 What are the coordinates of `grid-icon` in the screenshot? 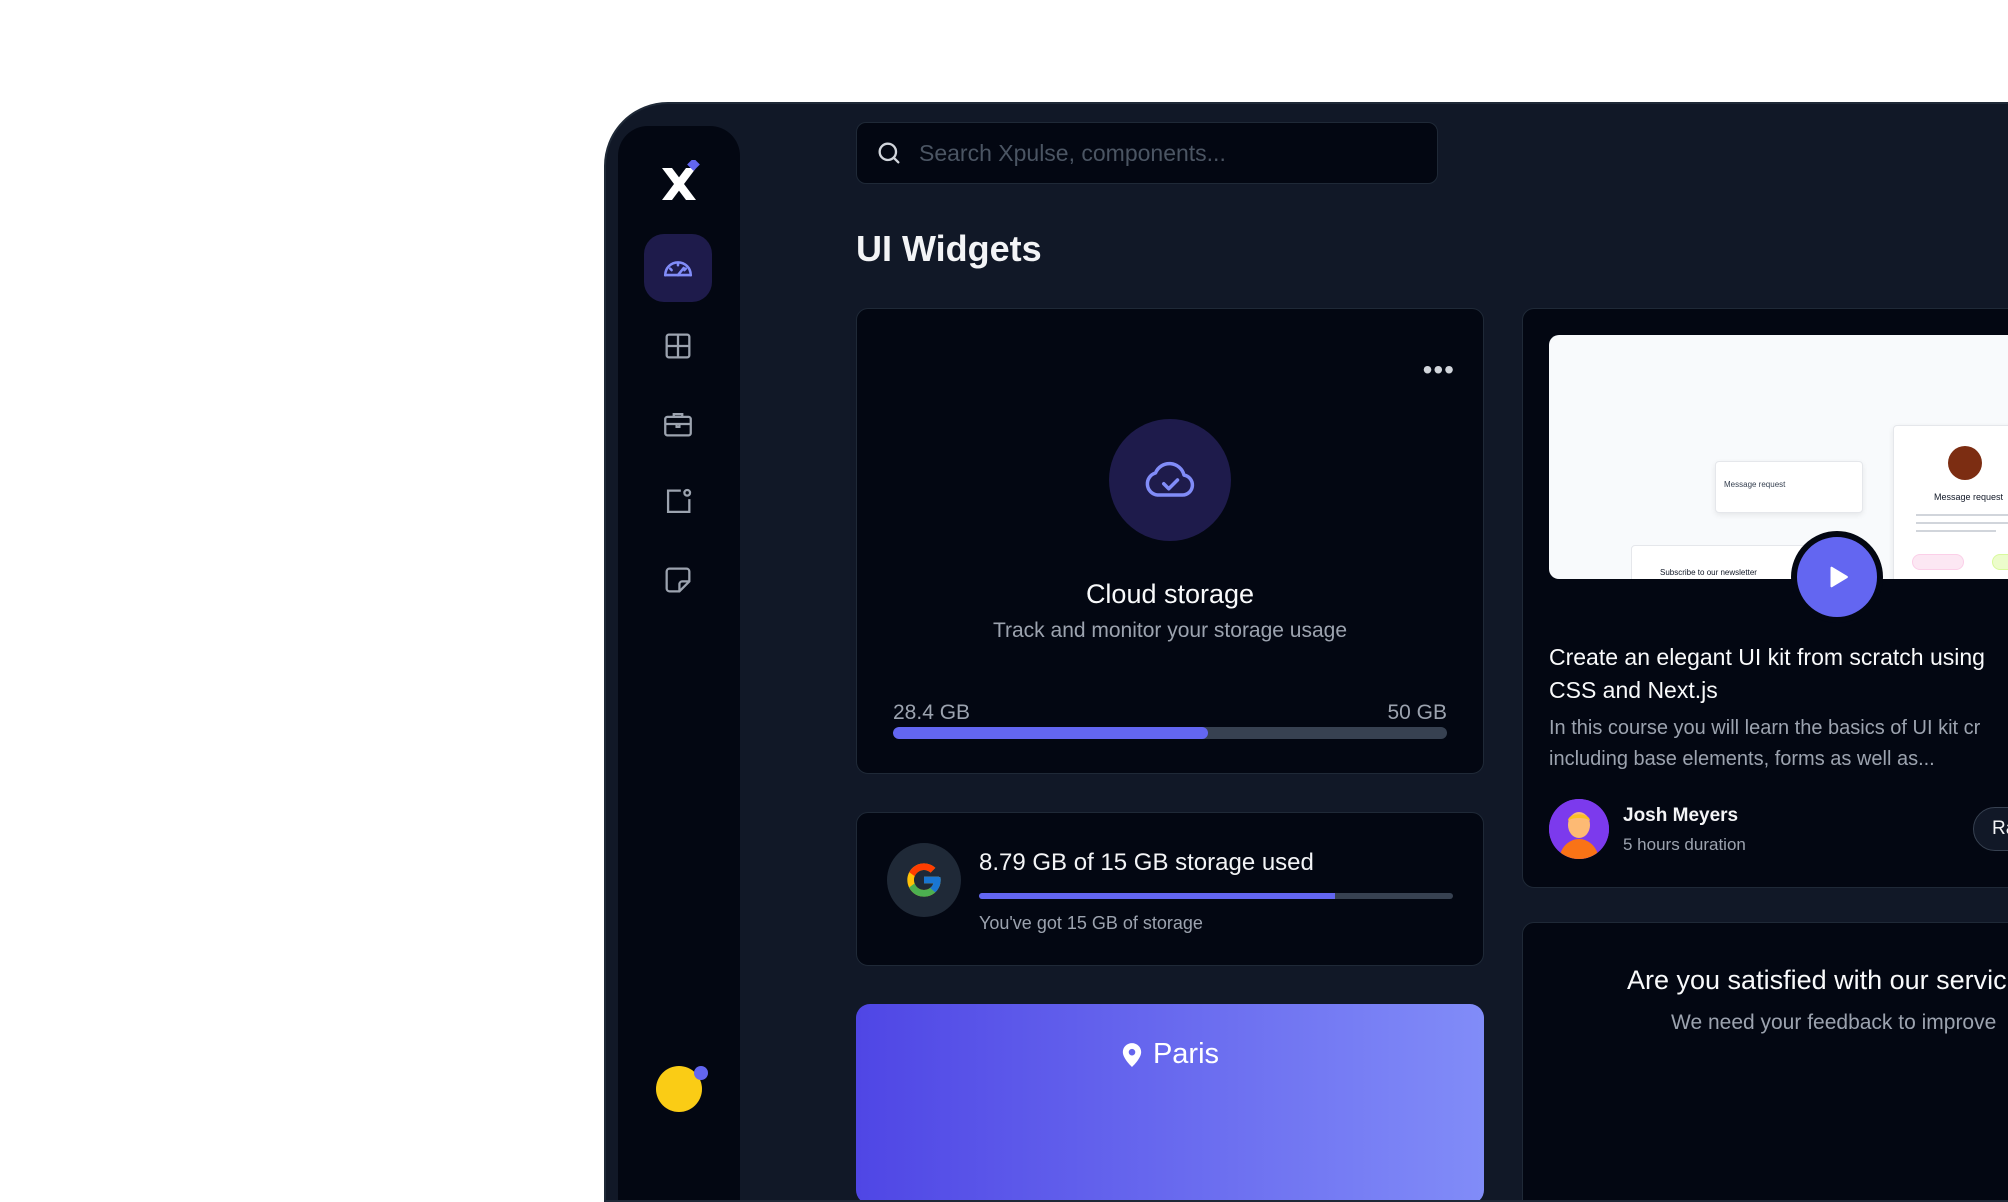 It's located at (678, 346).